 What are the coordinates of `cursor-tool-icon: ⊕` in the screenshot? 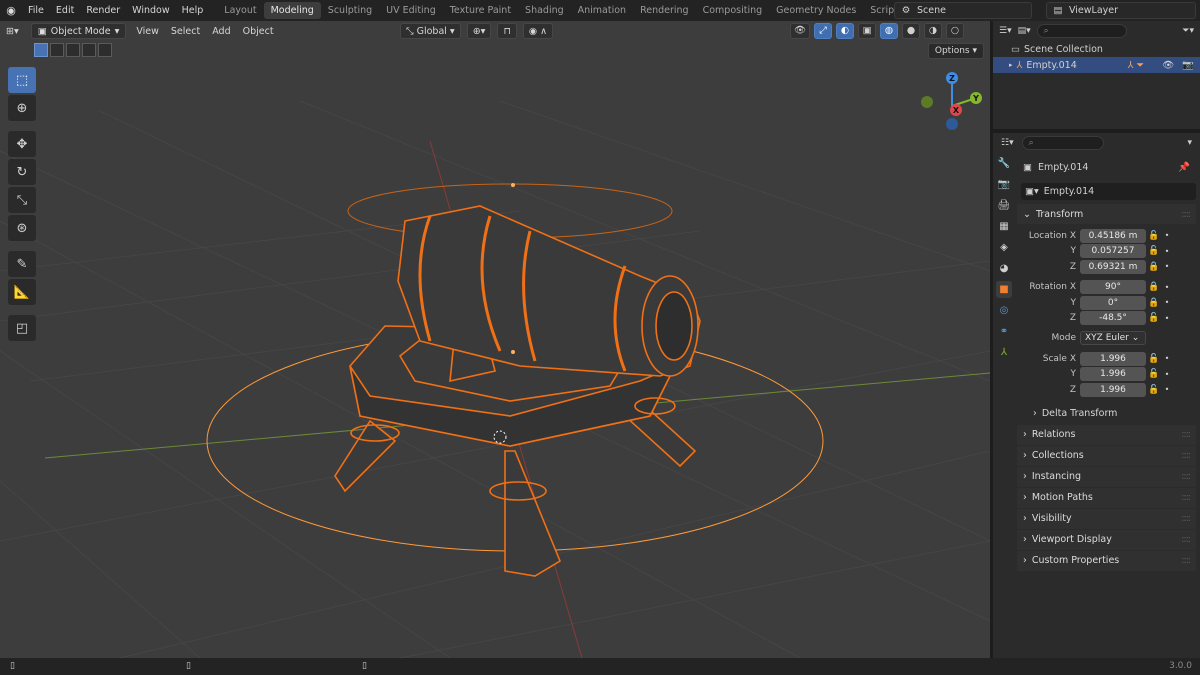 It's located at (22, 108).